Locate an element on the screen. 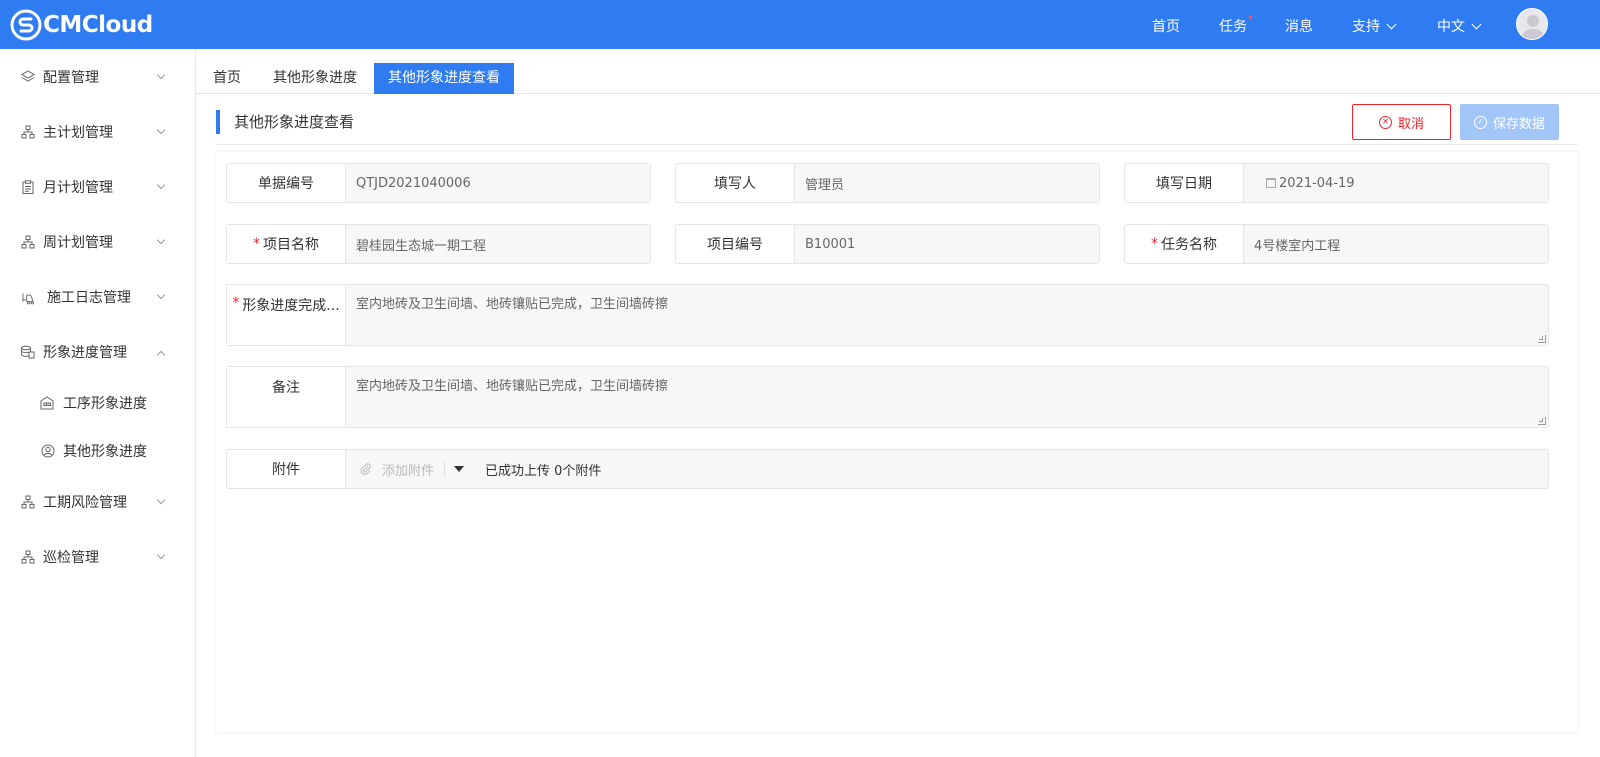 The width and height of the screenshot is (1600, 757). forklift-icon is located at coordinates (29, 297).